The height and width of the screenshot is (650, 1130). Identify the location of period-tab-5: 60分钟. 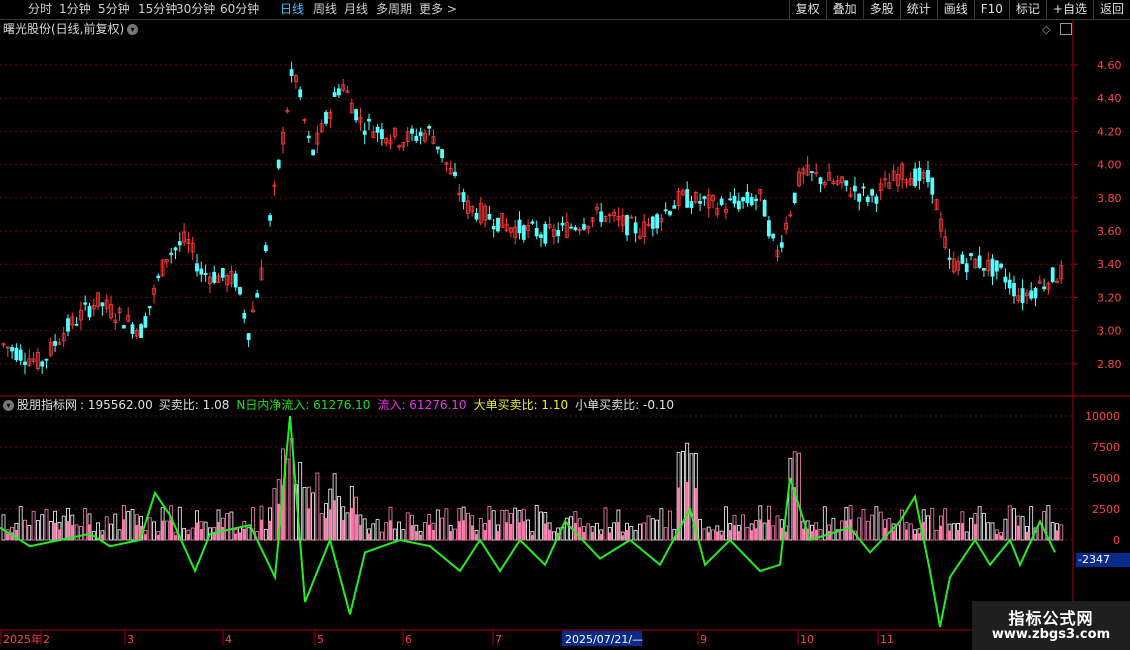
(239, 9).